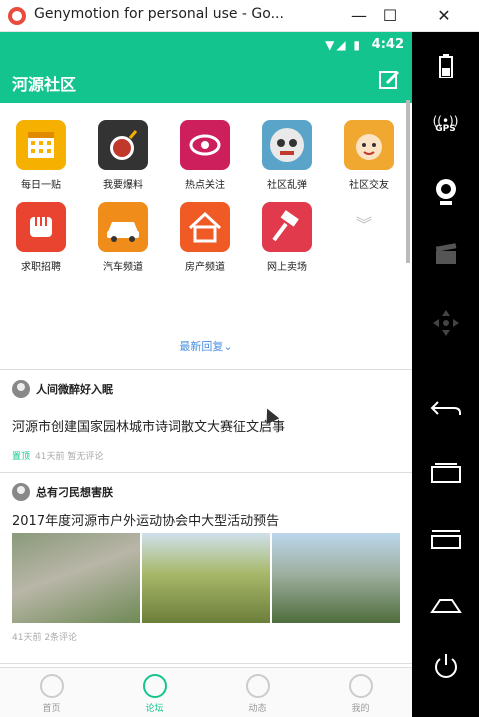 The height and width of the screenshot is (717, 479). I want to click on battery-button, so click(445, 68).